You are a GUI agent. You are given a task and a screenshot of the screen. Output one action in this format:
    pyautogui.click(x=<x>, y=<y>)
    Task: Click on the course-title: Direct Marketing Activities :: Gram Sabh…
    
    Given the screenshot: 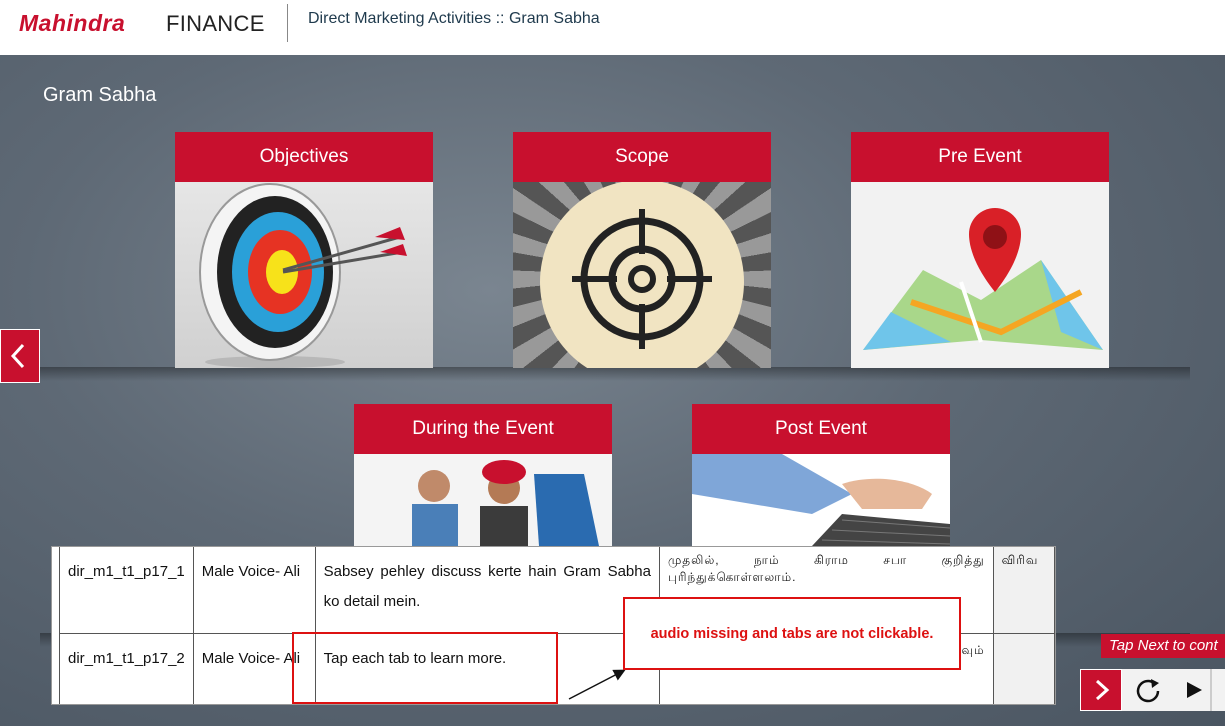 What is the action you would take?
    pyautogui.click(x=454, y=18)
    